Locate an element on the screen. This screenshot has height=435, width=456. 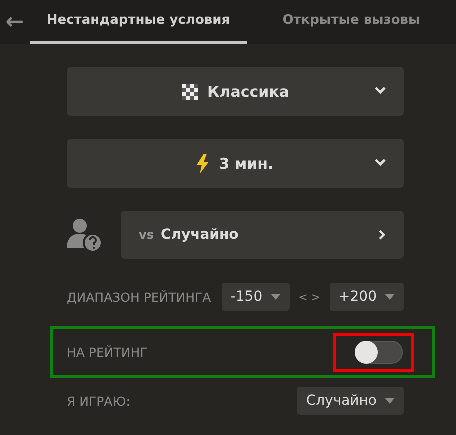
color-label: Я ИГРАЮ: is located at coordinates (99, 401).